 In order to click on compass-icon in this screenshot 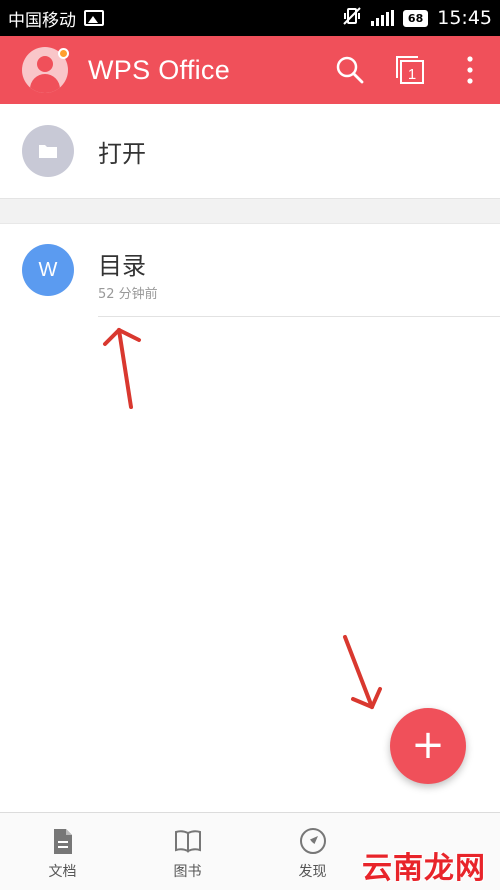, I will do `click(313, 841)`.